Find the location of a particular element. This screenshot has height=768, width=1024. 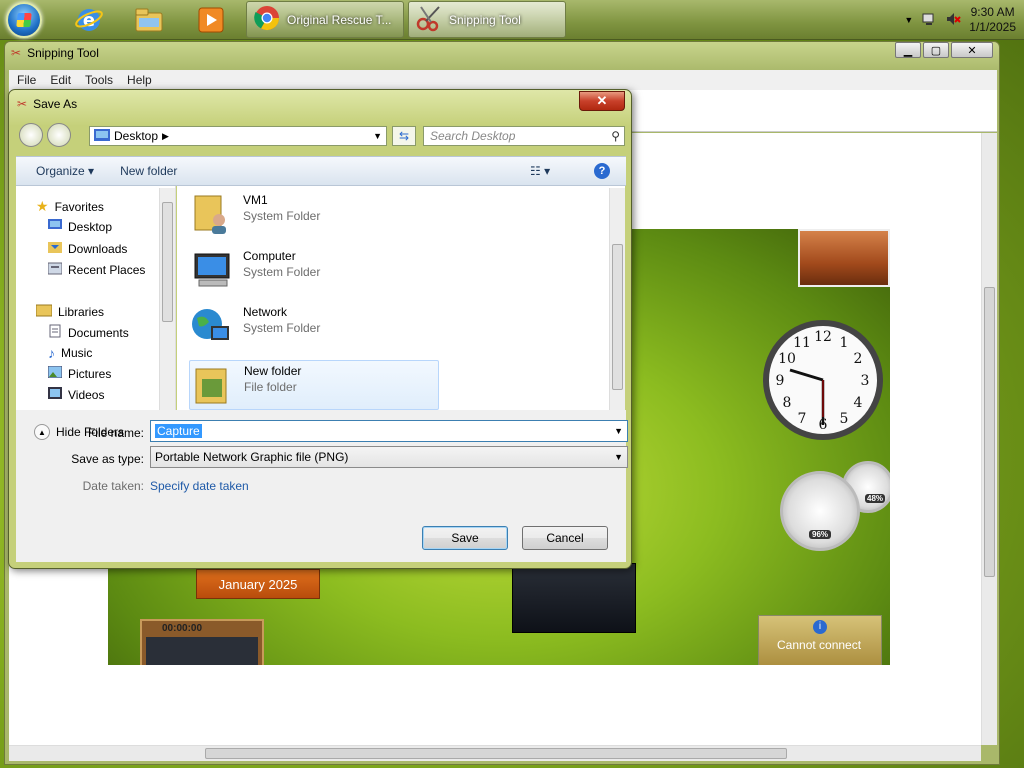

taskbar-window-label: Snipping Tool is located at coordinates (485, 19).